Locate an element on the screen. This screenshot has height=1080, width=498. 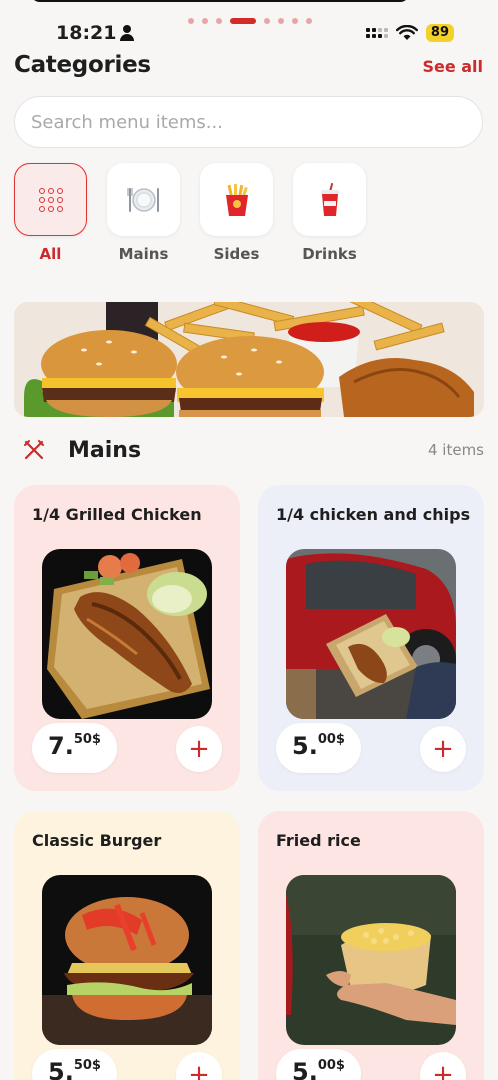
status-bar: 18:21 89 is located at coordinates (249, 24).